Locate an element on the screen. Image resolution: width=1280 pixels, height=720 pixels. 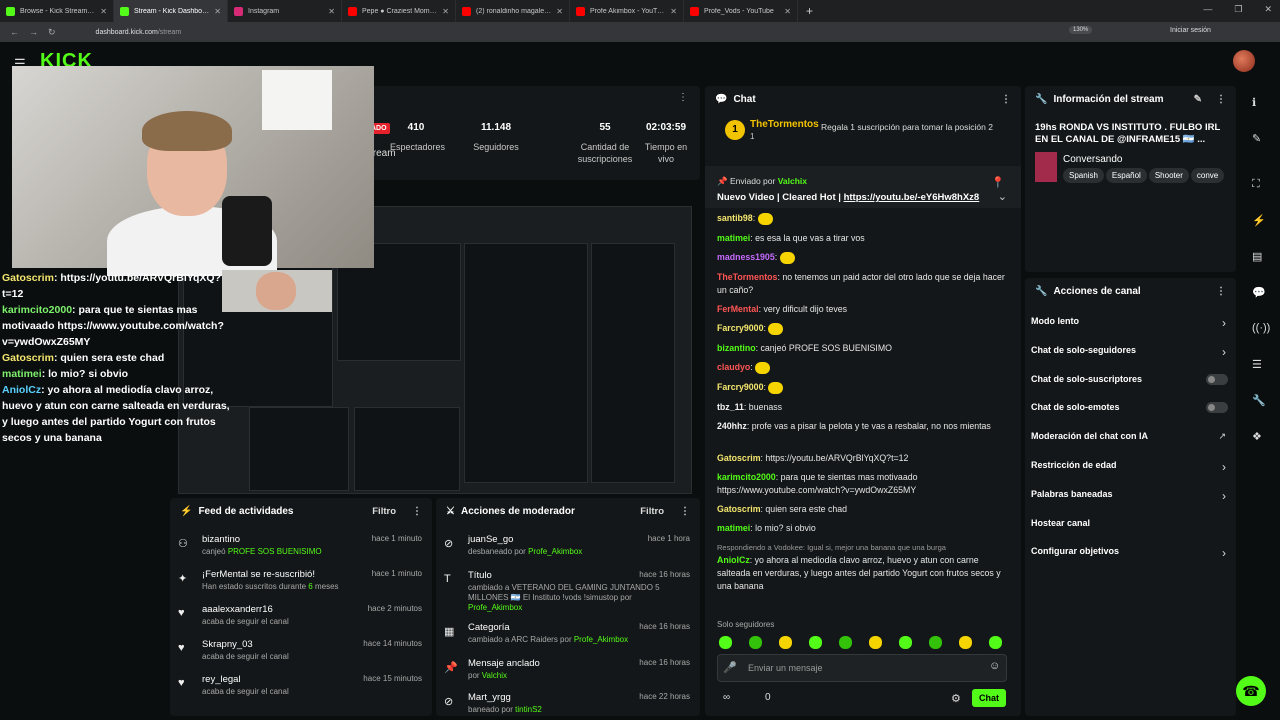
mic-icon: 🎤 is located at coordinates (730, 667).